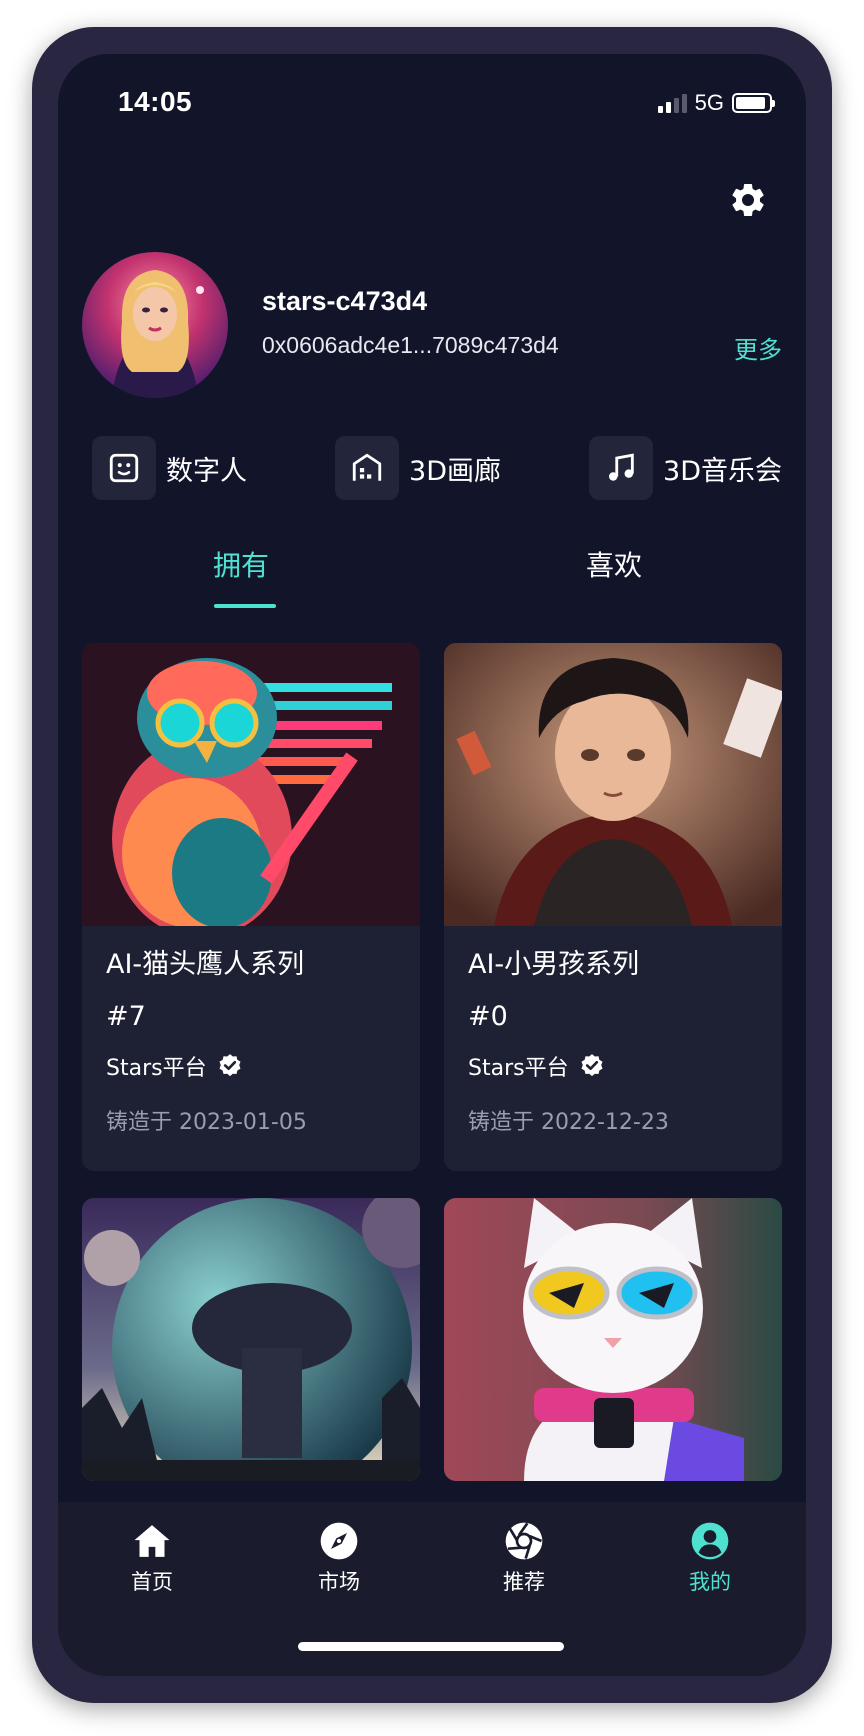 The width and height of the screenshot is (864, 1736). What do you see at coordinates (710, 1582) in the screenshot?
I see `nav-label: 我的` at bounding box center [710, 1582].